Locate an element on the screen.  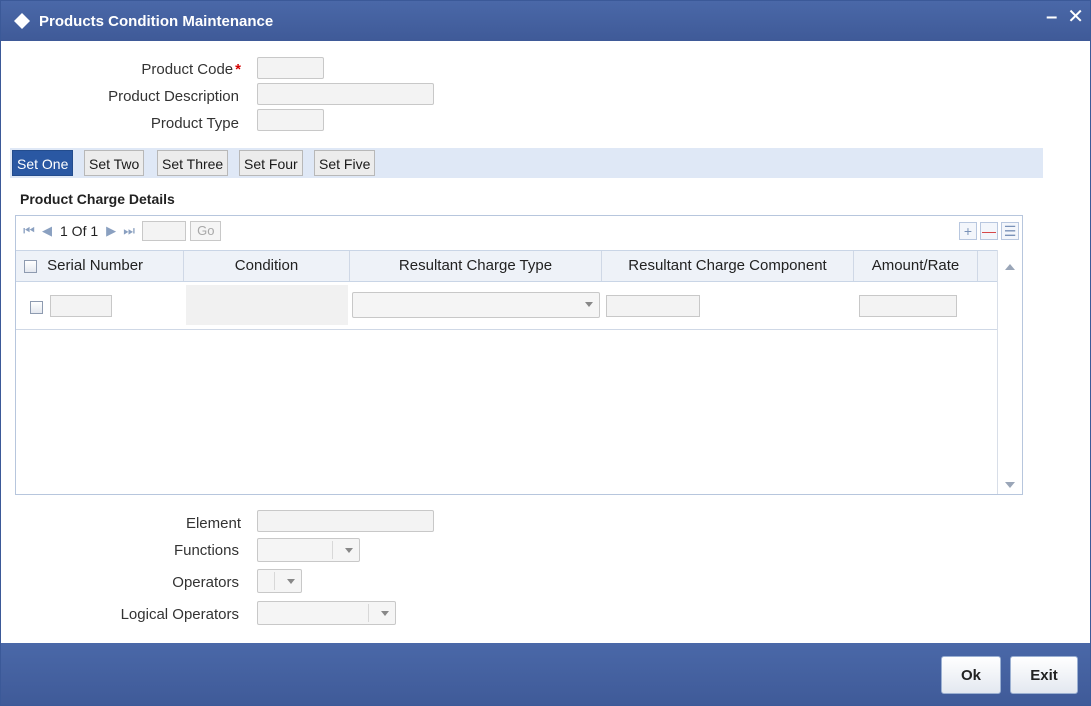
logical-operators-label: Logical Operators is located at coordinates (179, 614).